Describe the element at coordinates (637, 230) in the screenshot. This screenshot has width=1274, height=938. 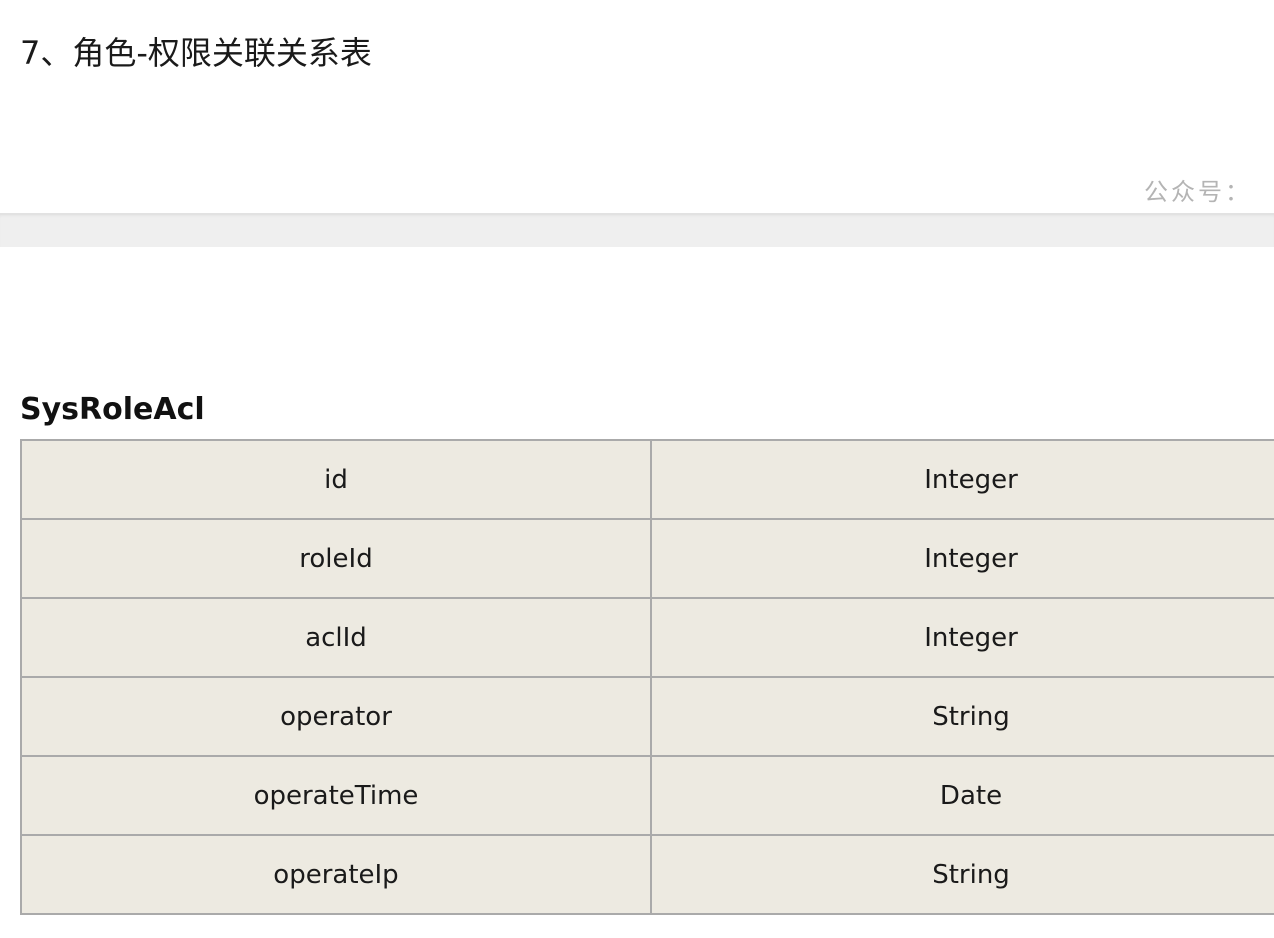
I see `page-break-divider` at that location.